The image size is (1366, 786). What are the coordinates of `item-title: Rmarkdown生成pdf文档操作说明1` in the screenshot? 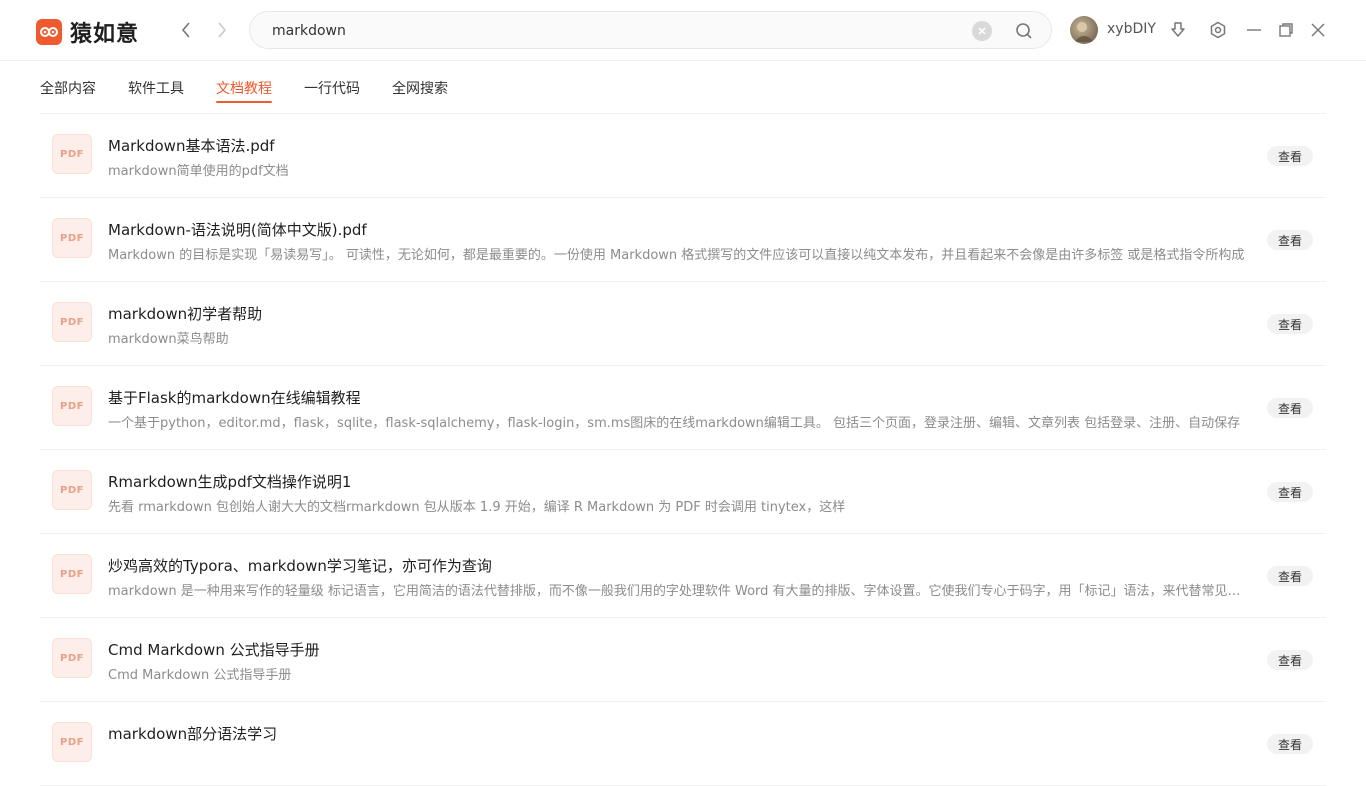 It's located at (229, 481).